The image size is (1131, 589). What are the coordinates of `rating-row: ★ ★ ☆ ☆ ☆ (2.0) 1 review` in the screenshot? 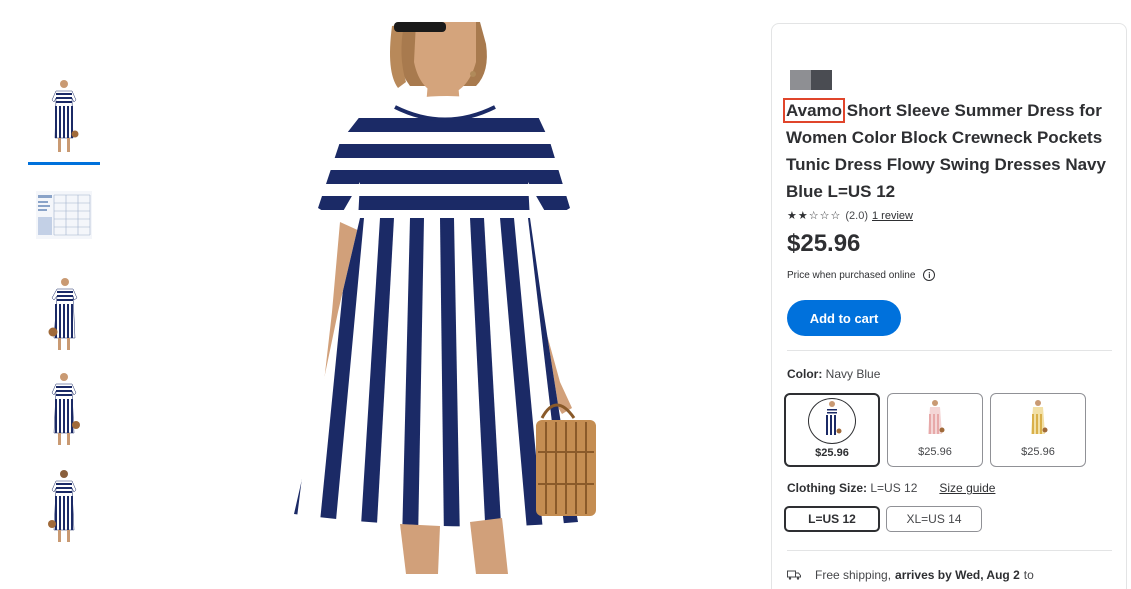 It's located at (850, 216).